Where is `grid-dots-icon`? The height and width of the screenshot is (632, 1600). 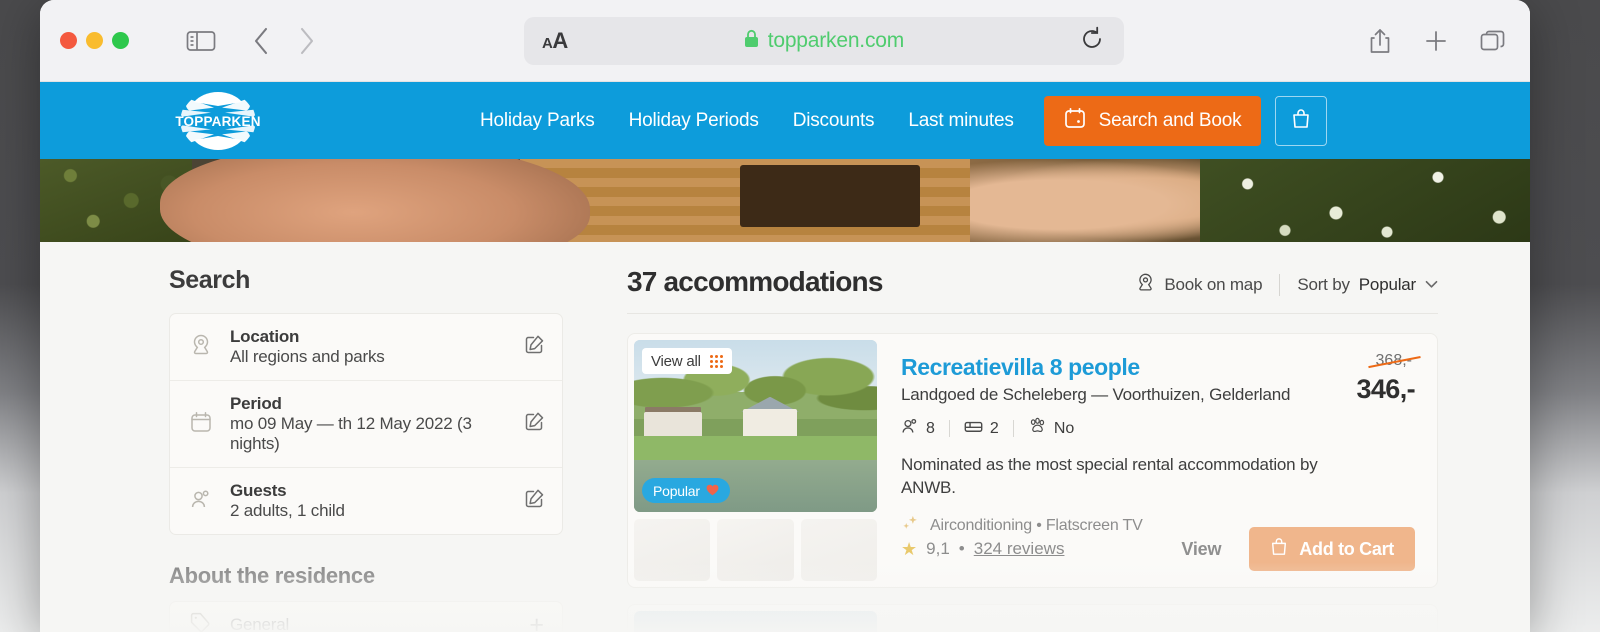 grid-dots-icon is located at coordinates (716, 361).